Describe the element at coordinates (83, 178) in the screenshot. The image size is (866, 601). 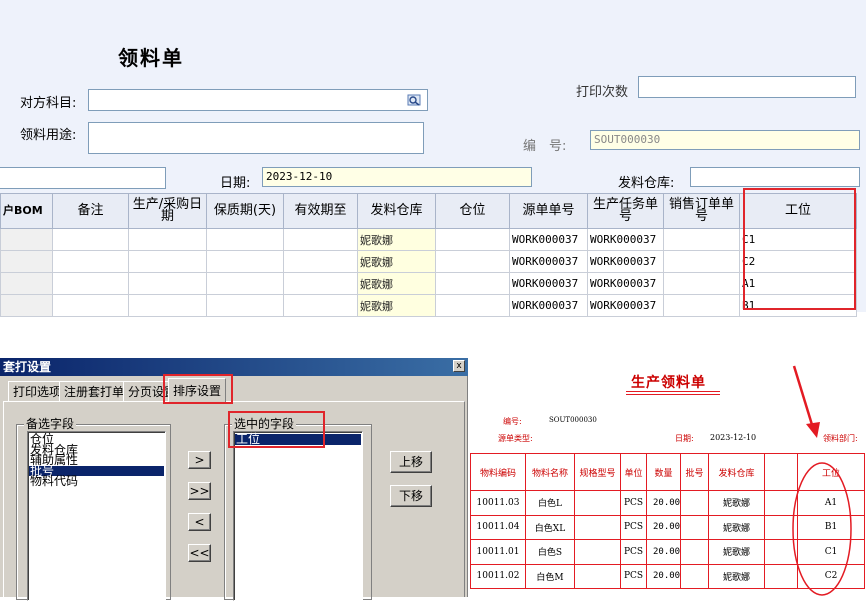
I see `left-field` at that location.